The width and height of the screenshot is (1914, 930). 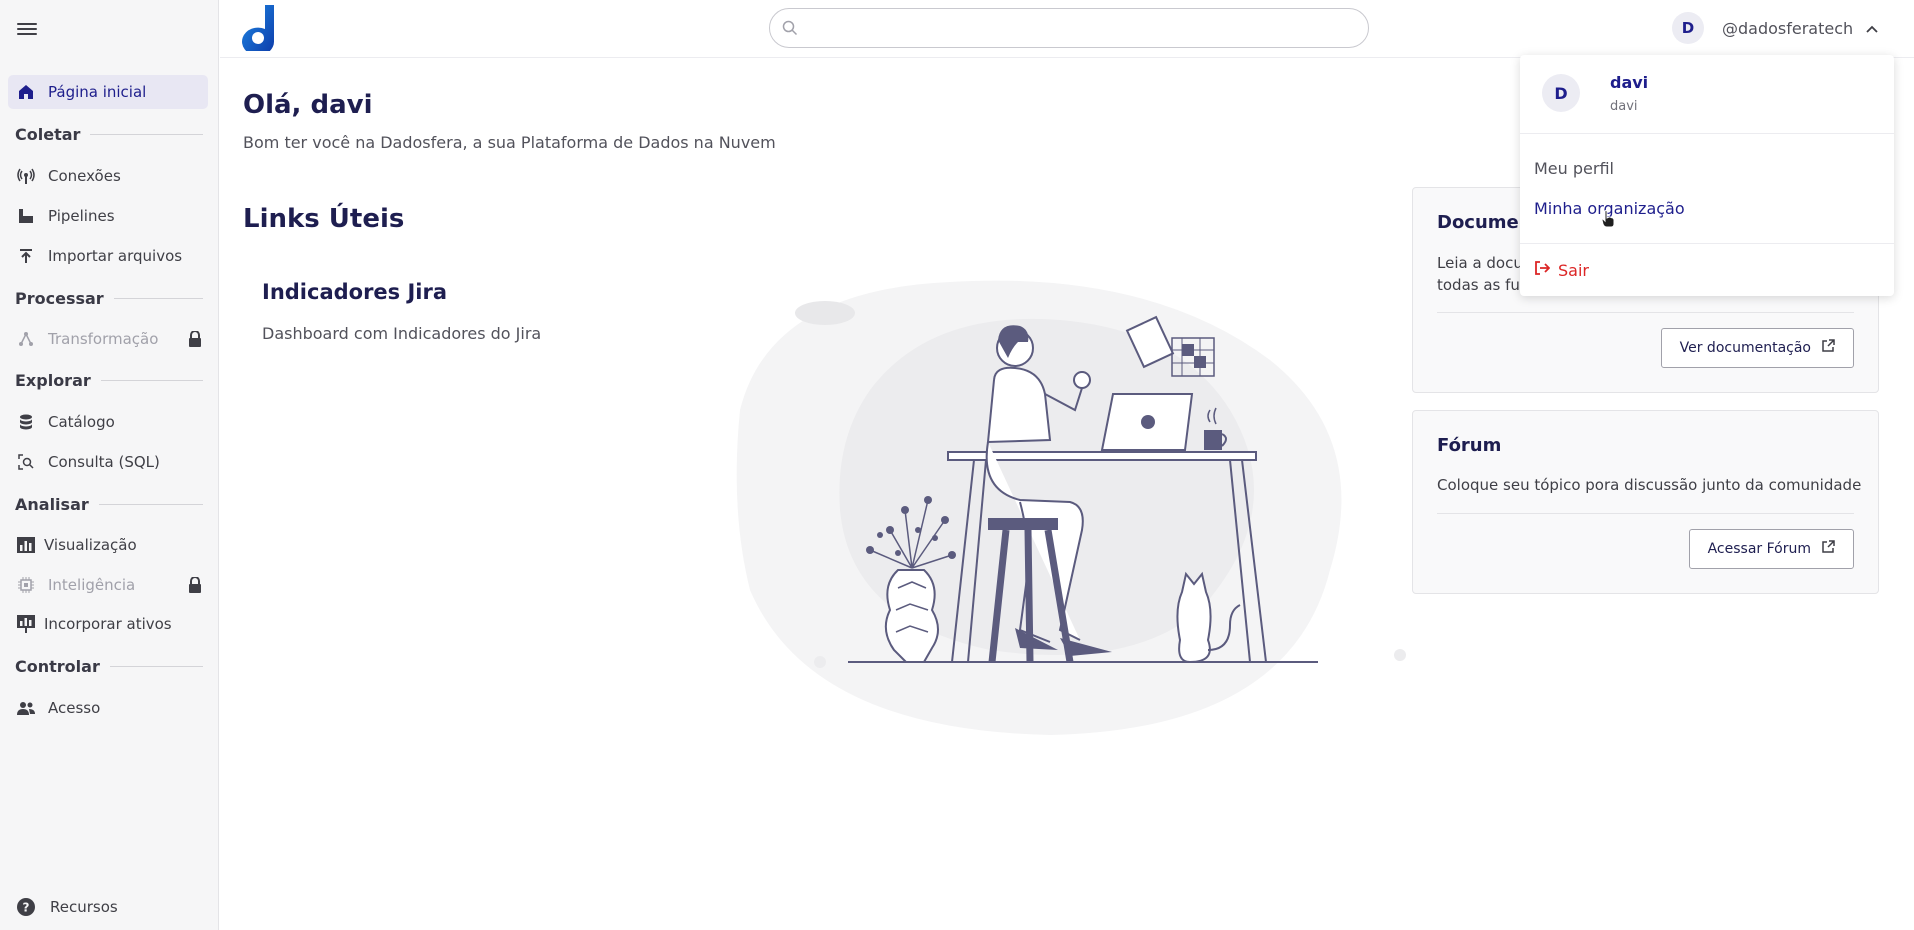 What do you see at coordinates (1482, 285) in the screenshot?
I see `card-text: todas as fur` at bounding box center [1482, 285].